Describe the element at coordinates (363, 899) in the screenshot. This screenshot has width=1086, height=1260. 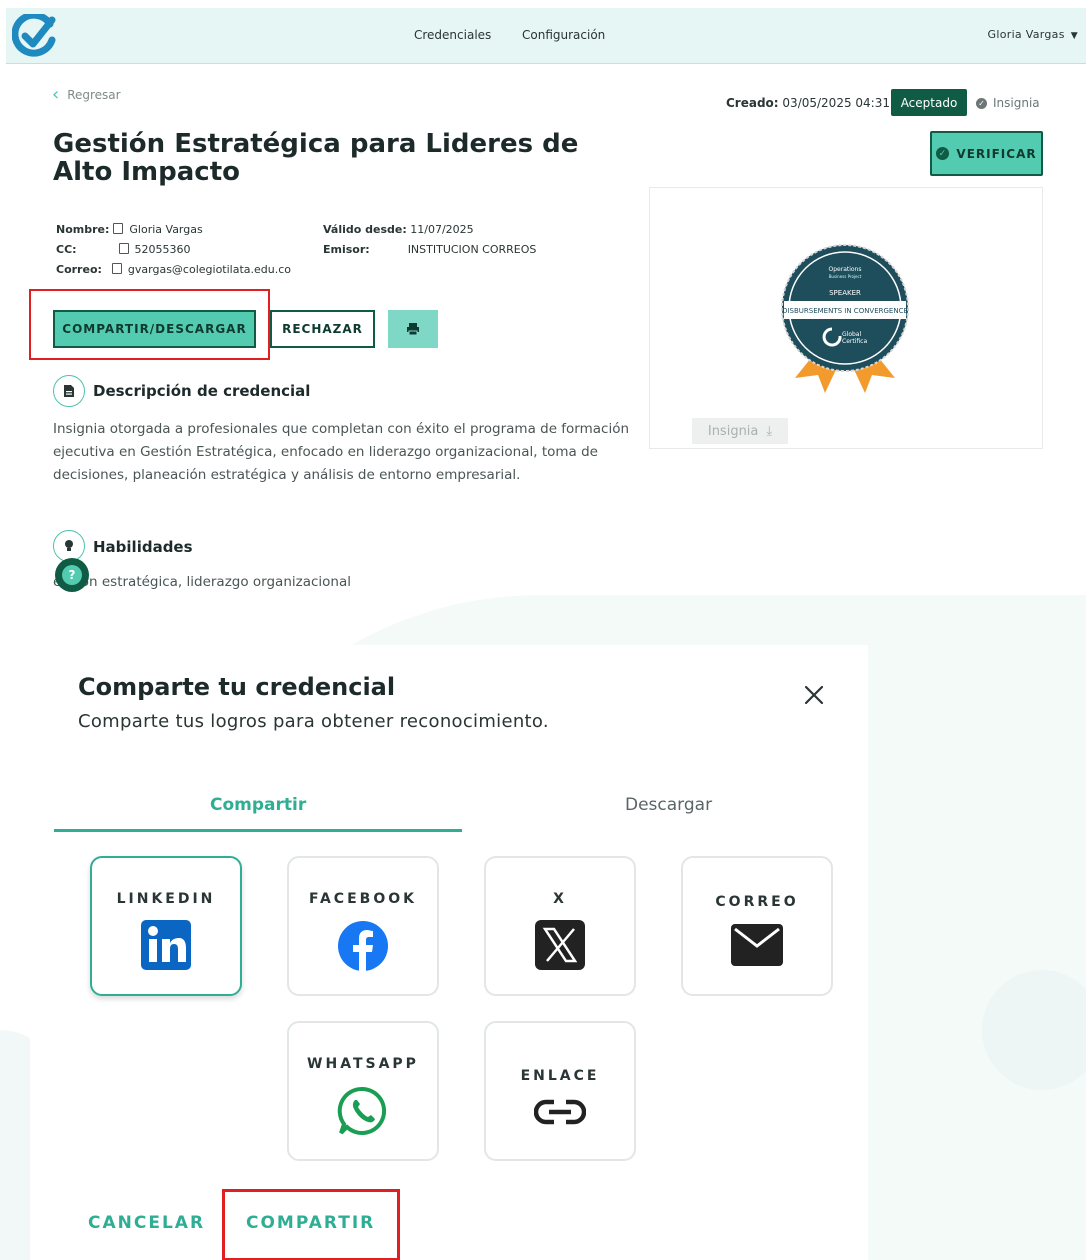
I see `share-option-label: FACEBOOK` at that location.